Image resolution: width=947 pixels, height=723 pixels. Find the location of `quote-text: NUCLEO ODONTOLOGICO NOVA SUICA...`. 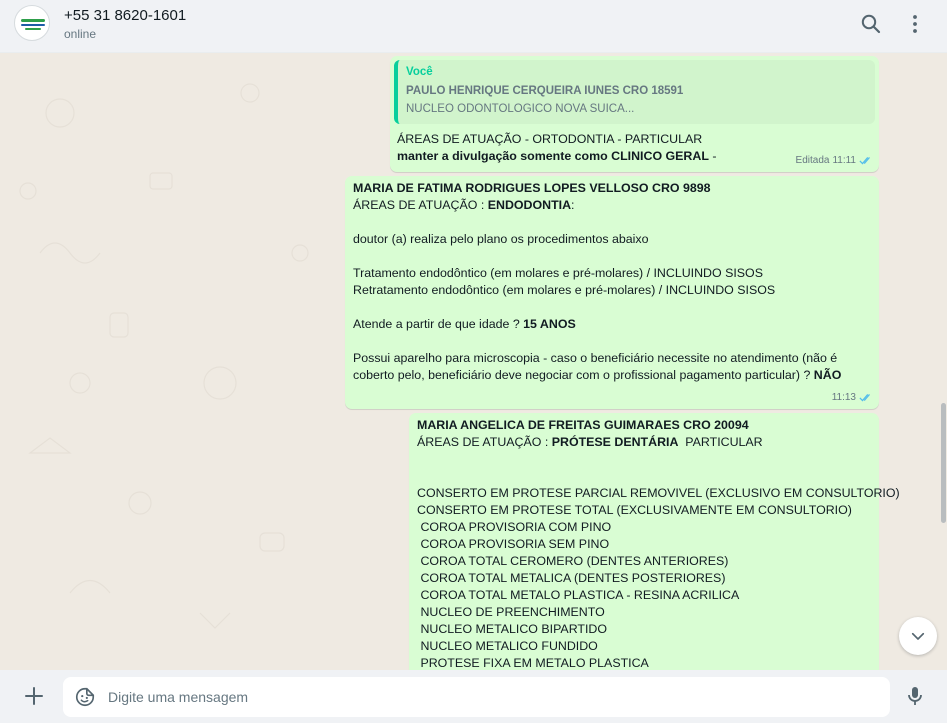

quote-text: NUCLEO ODONTOLOGICO NOVA SUICA... is located at coordinates (520, 109).